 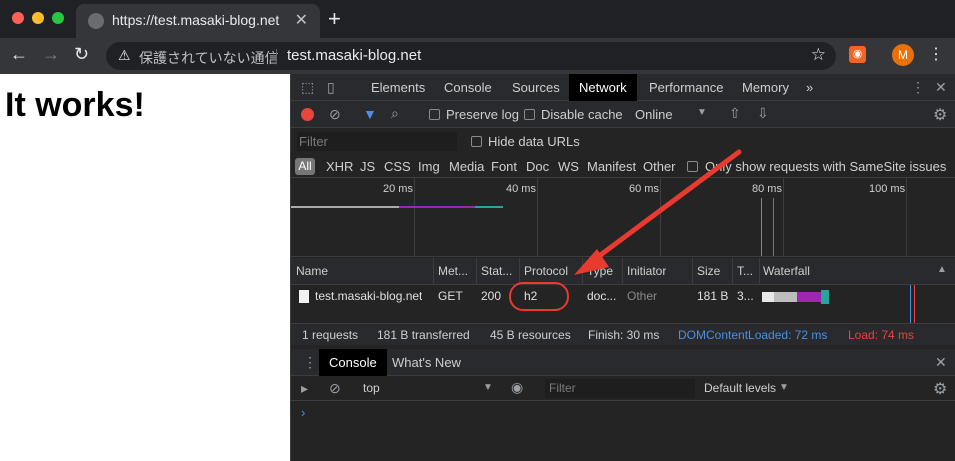 What do you see at coordinates (620, 388) in the screenshot?
I see `console-filter-input: Filter` at bounding box center [620, 388].